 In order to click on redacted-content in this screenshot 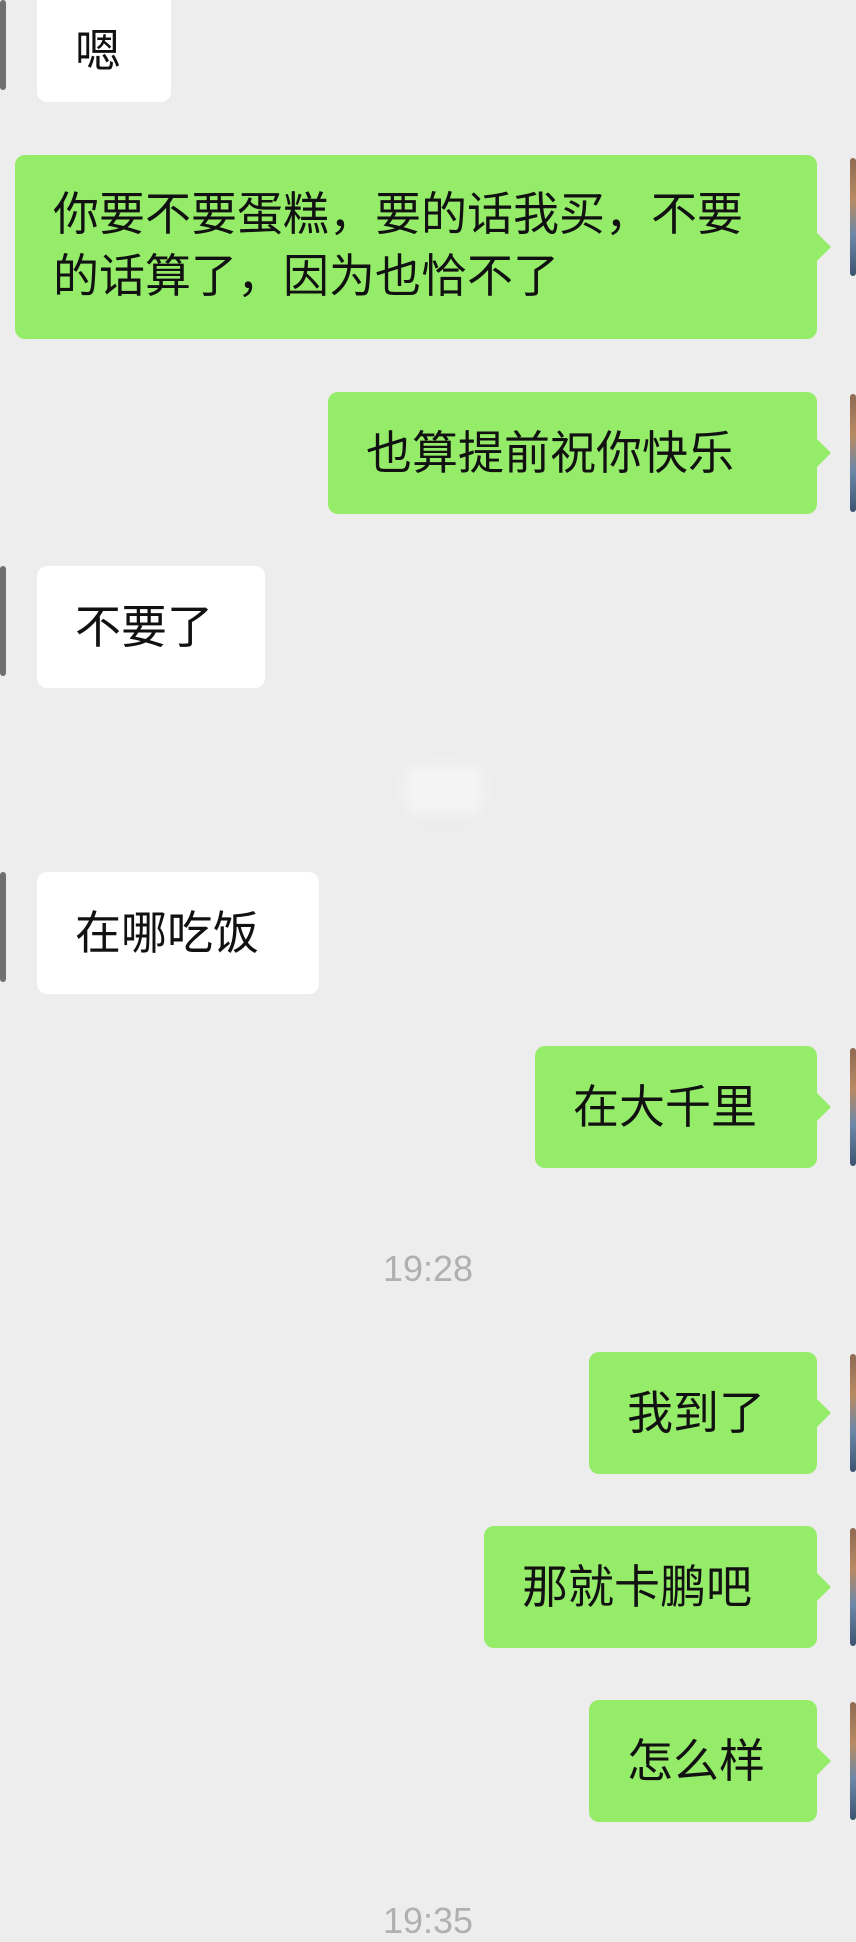, I will do `click(444, 790)`.